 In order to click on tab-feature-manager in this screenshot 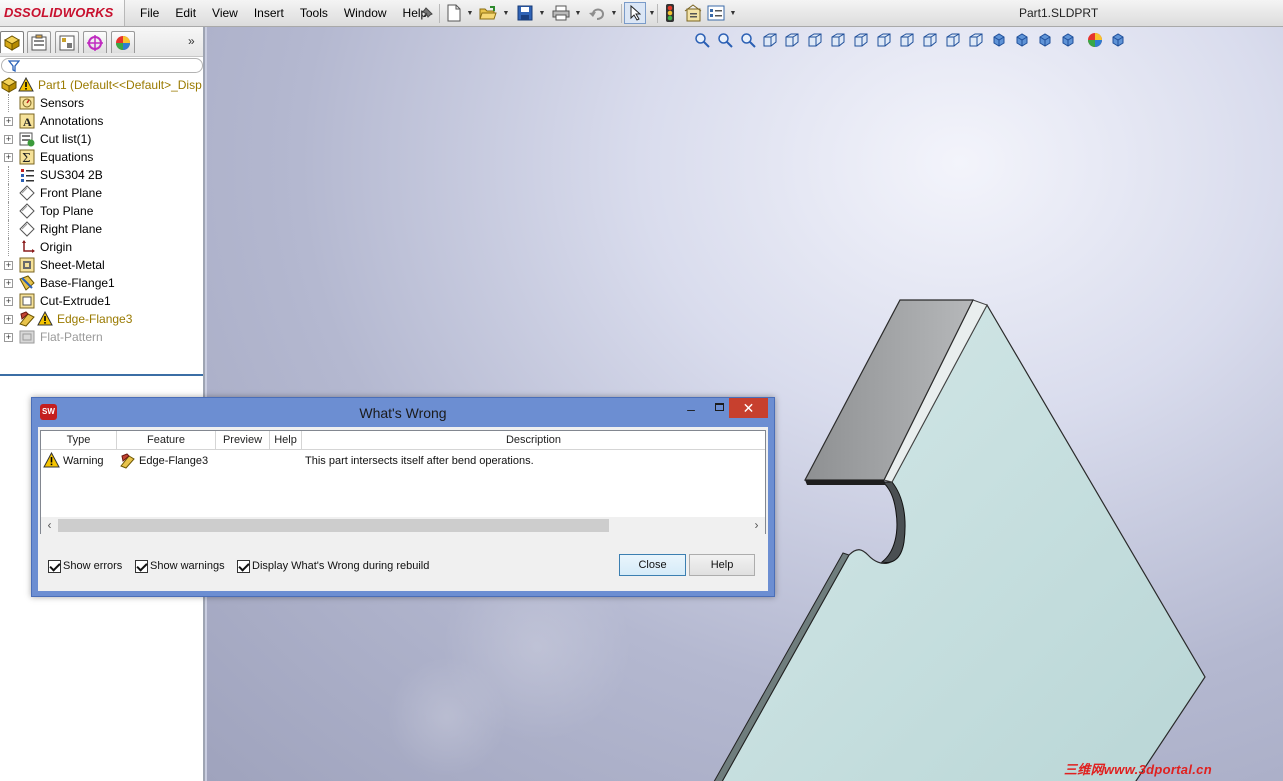, I will do `click(12, 42)`.